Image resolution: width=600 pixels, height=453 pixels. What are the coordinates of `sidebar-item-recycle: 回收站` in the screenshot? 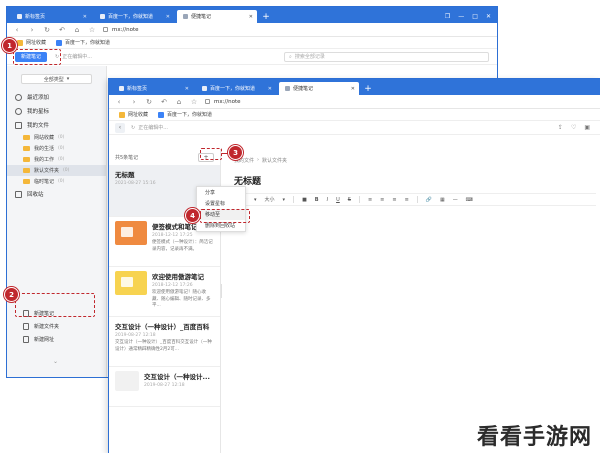 It's located at (56, 194).